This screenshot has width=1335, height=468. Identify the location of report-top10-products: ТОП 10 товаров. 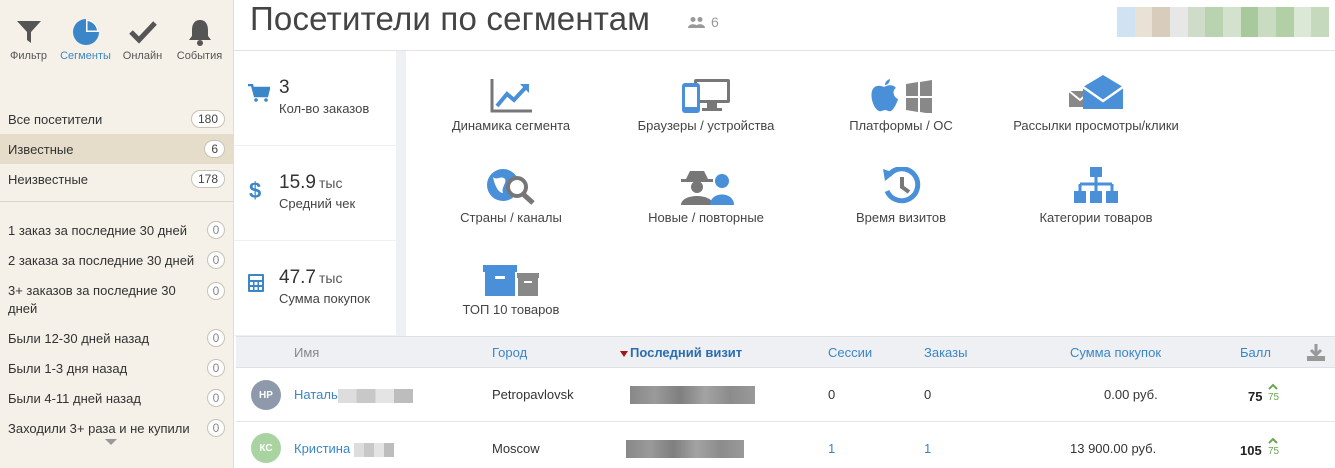
(511, 286).